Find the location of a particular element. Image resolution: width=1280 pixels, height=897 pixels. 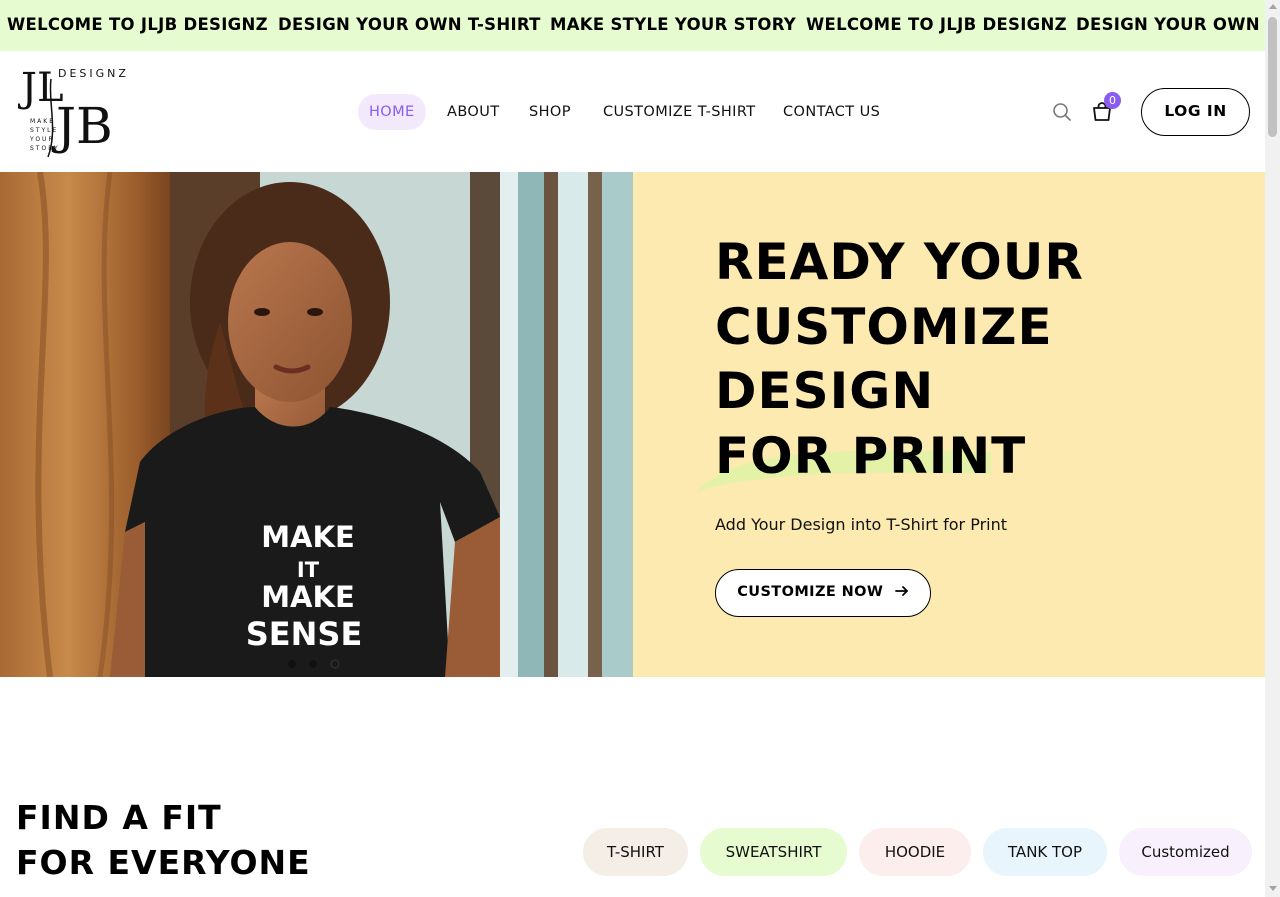

category-pill-tank-top: TANK TOP is located at coordinates (1045, 852).